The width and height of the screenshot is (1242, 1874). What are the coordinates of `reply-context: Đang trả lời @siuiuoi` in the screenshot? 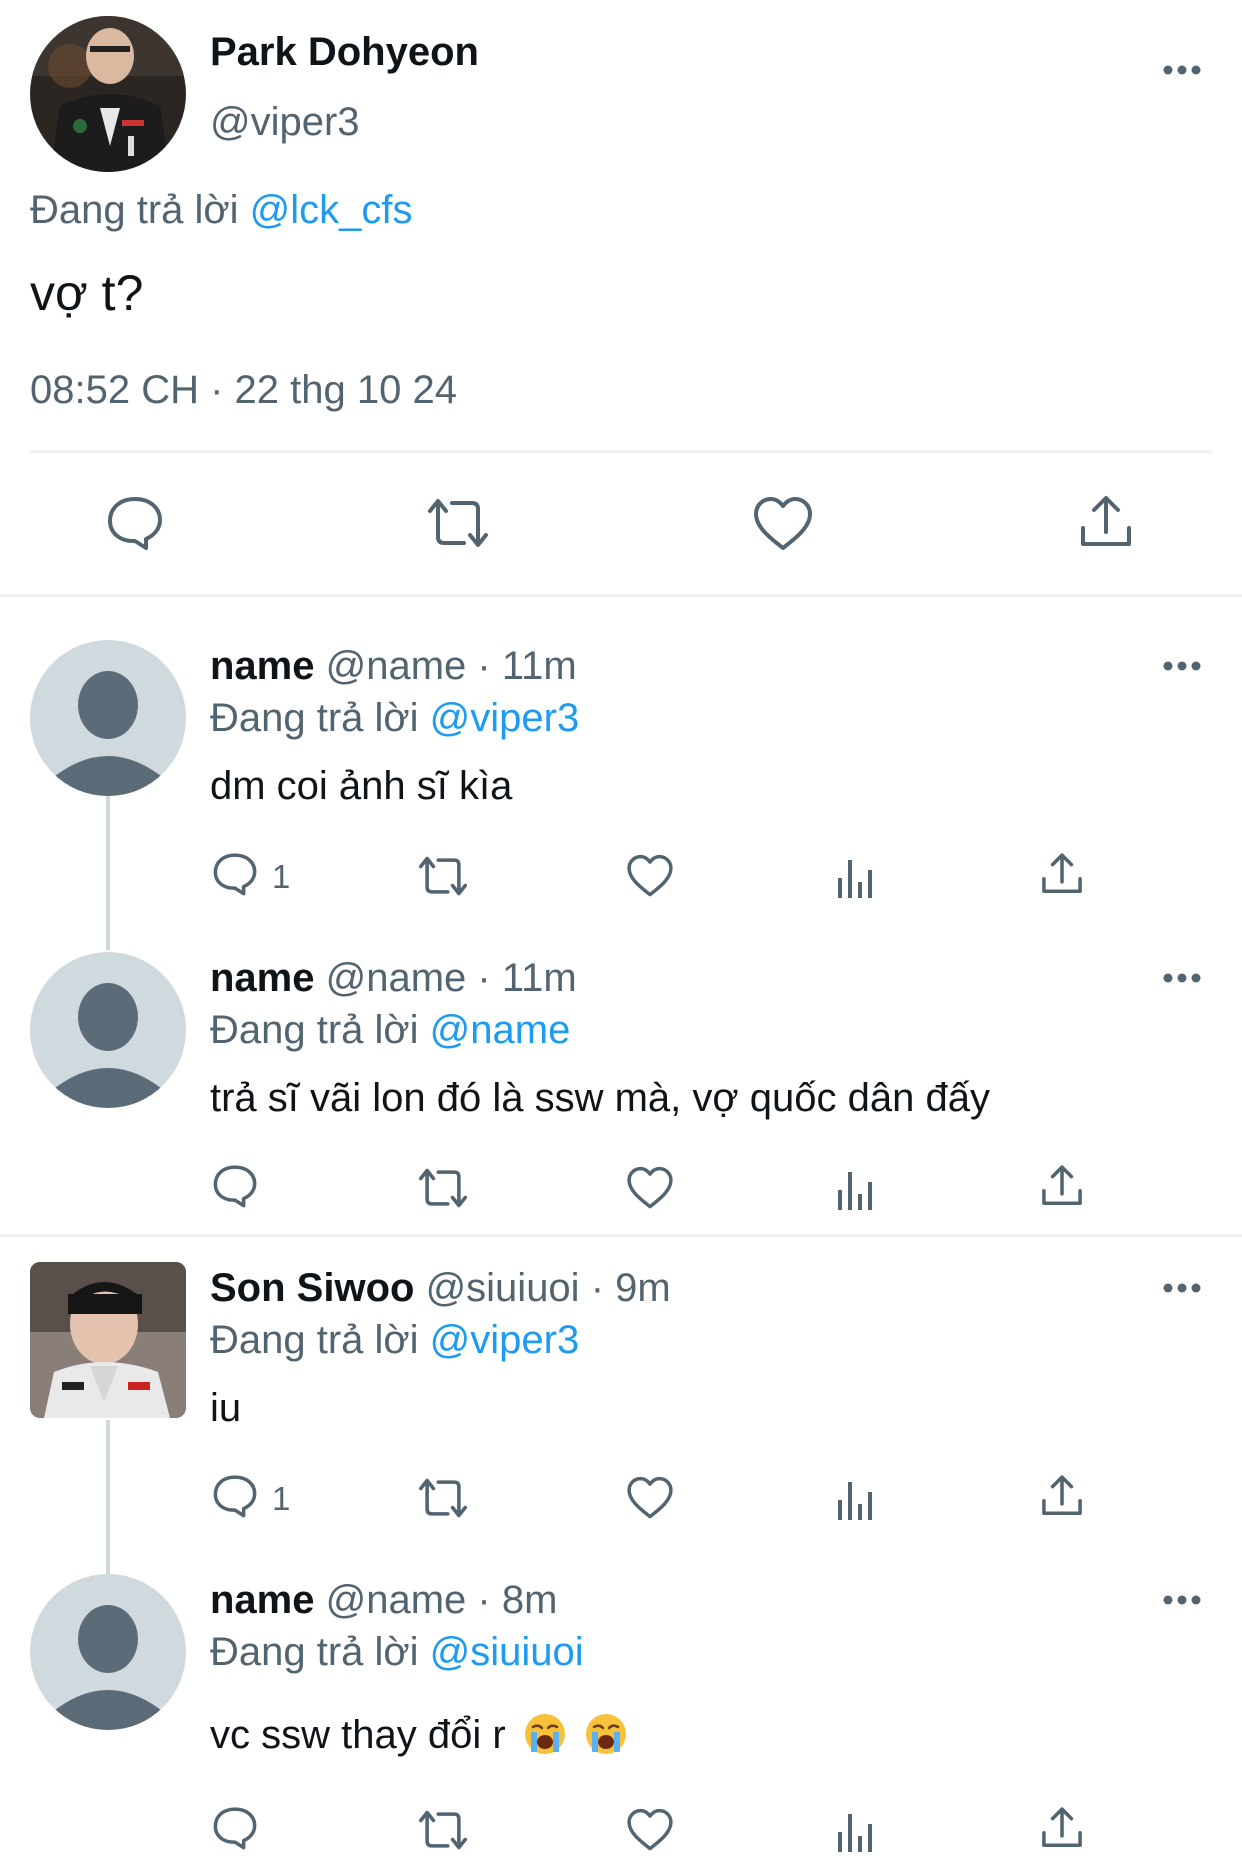 It's located at (397, 1652).